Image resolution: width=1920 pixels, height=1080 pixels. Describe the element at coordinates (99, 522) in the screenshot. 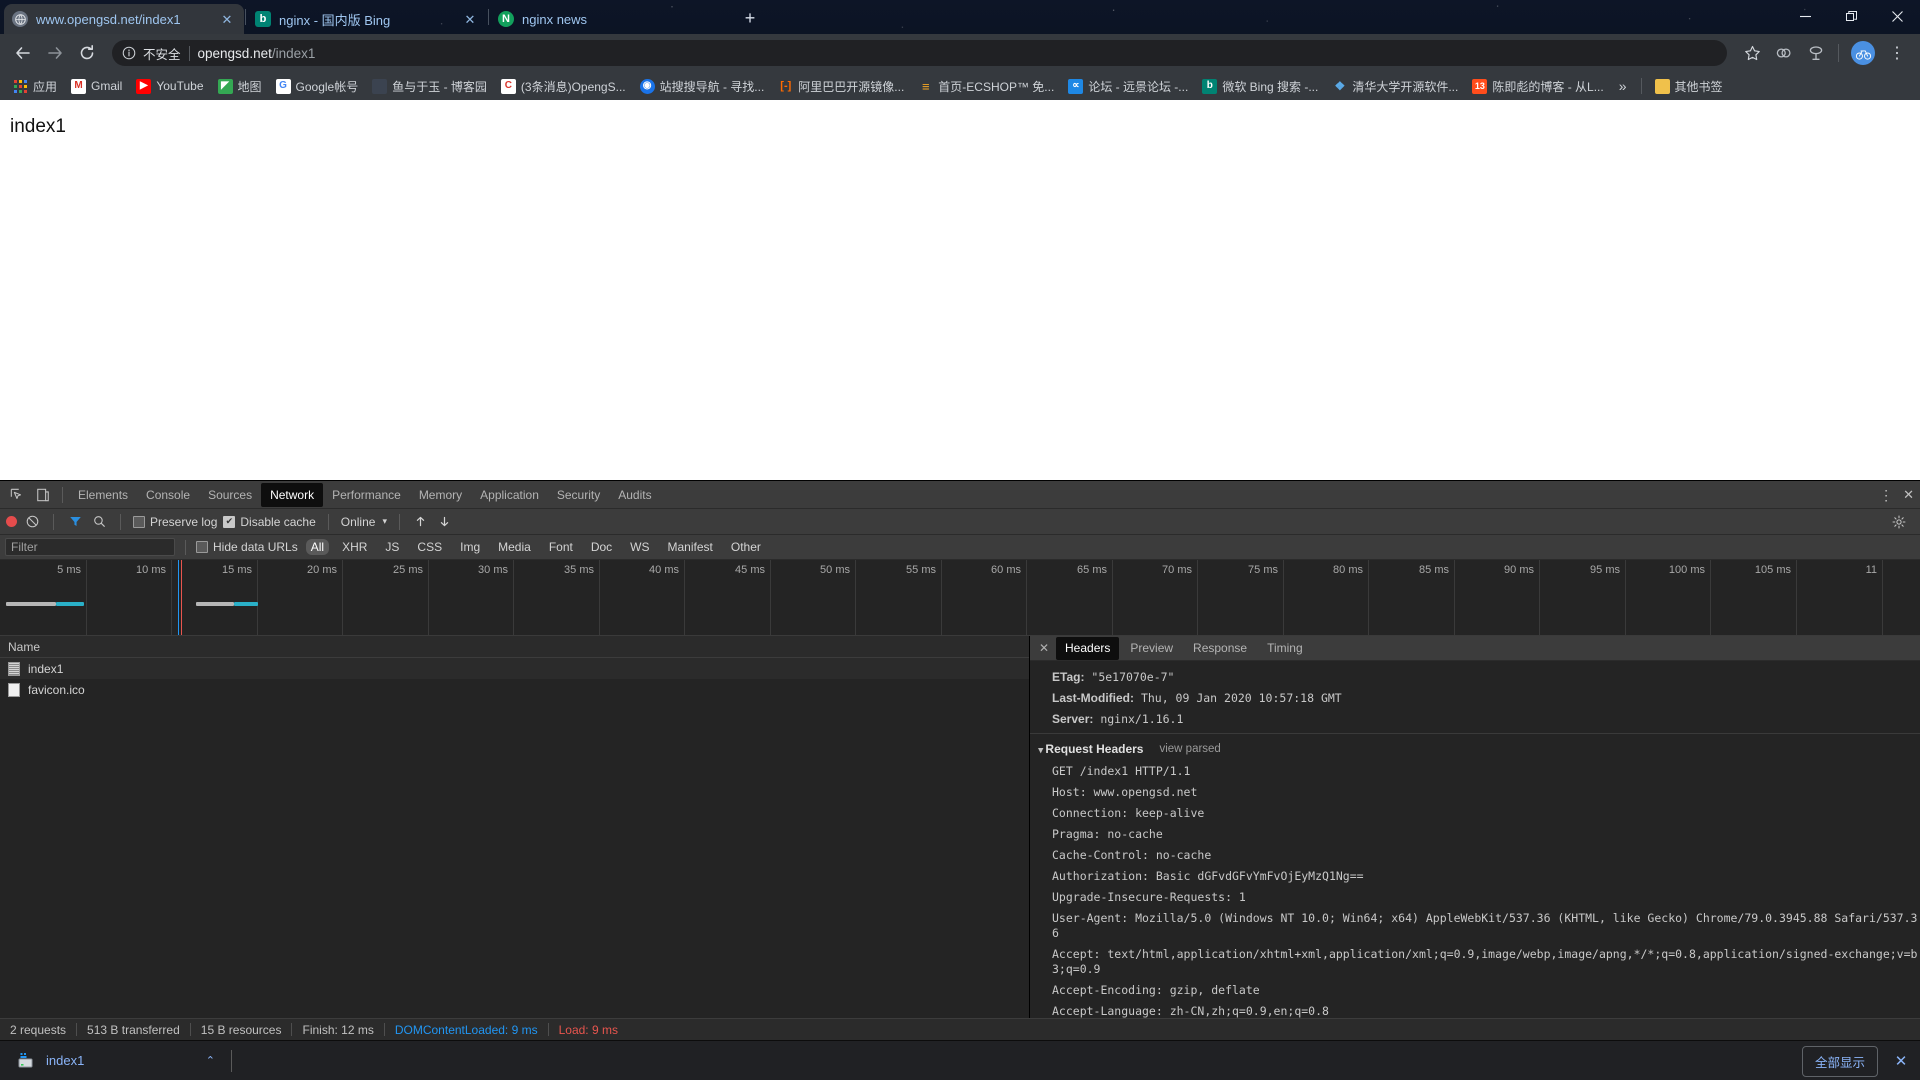

I see `search-icon` at that location.